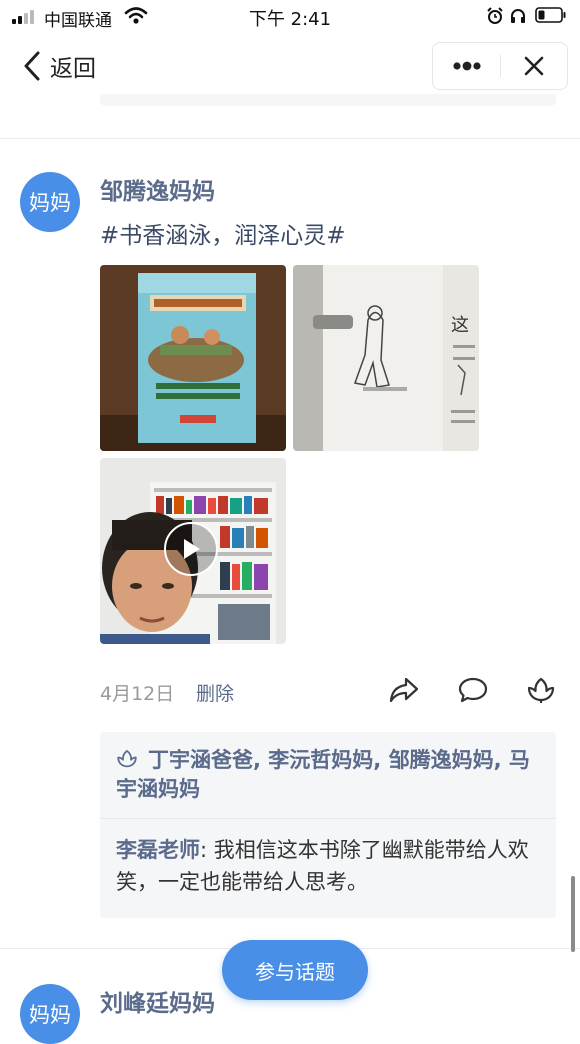  What do you see at coordinates (290, 138) in the screenshot?
I see `post-divider` at bounding box center [290, 138].